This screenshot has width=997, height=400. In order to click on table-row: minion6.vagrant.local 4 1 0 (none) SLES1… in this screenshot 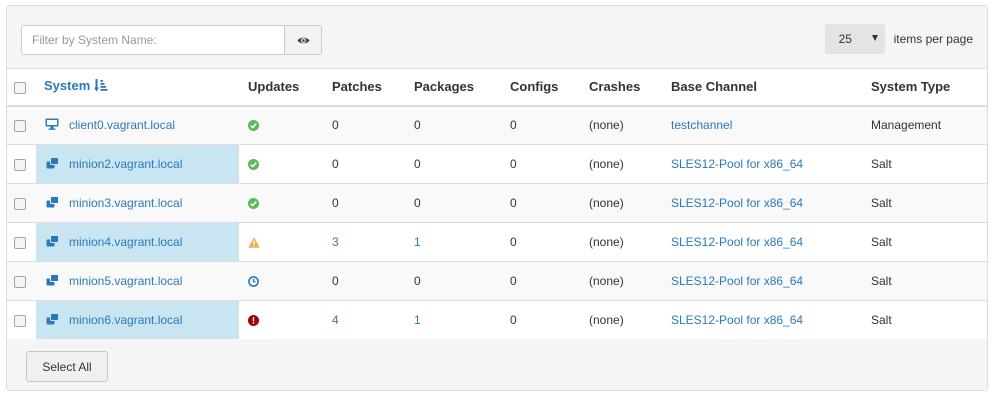, I will do `click(497, 320)`.